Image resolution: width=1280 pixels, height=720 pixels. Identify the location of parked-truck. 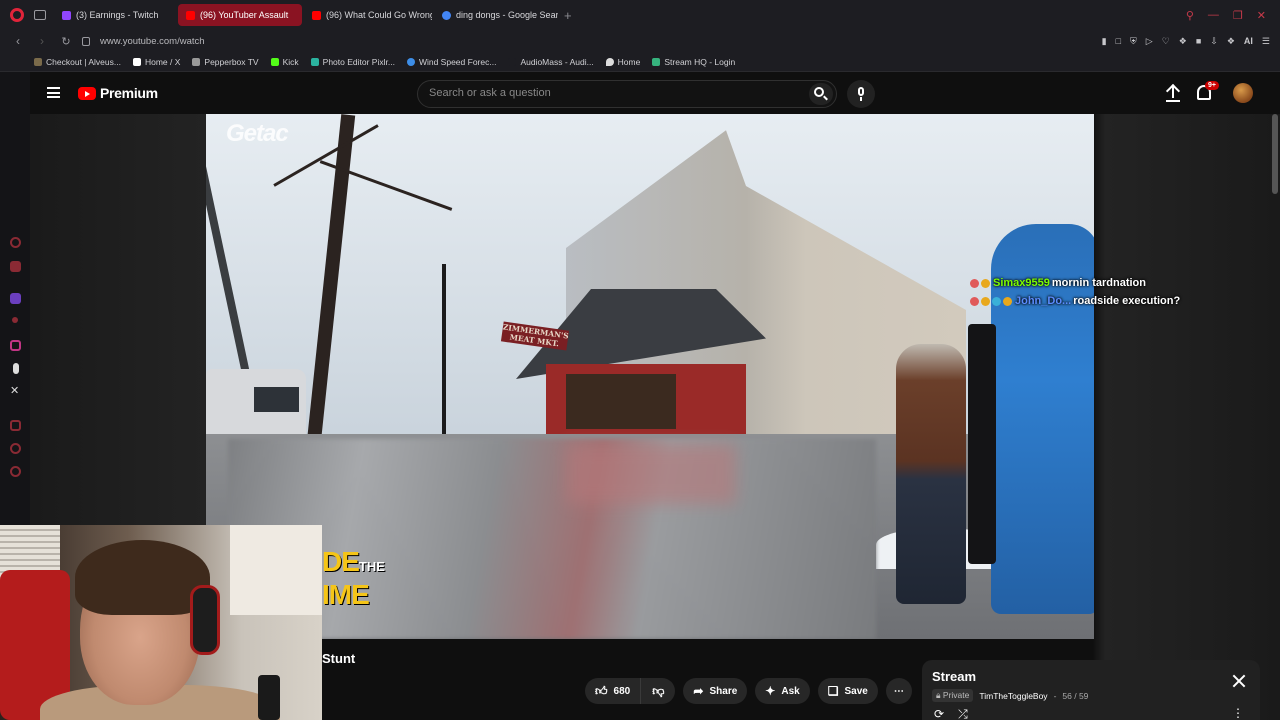
(256, 406).